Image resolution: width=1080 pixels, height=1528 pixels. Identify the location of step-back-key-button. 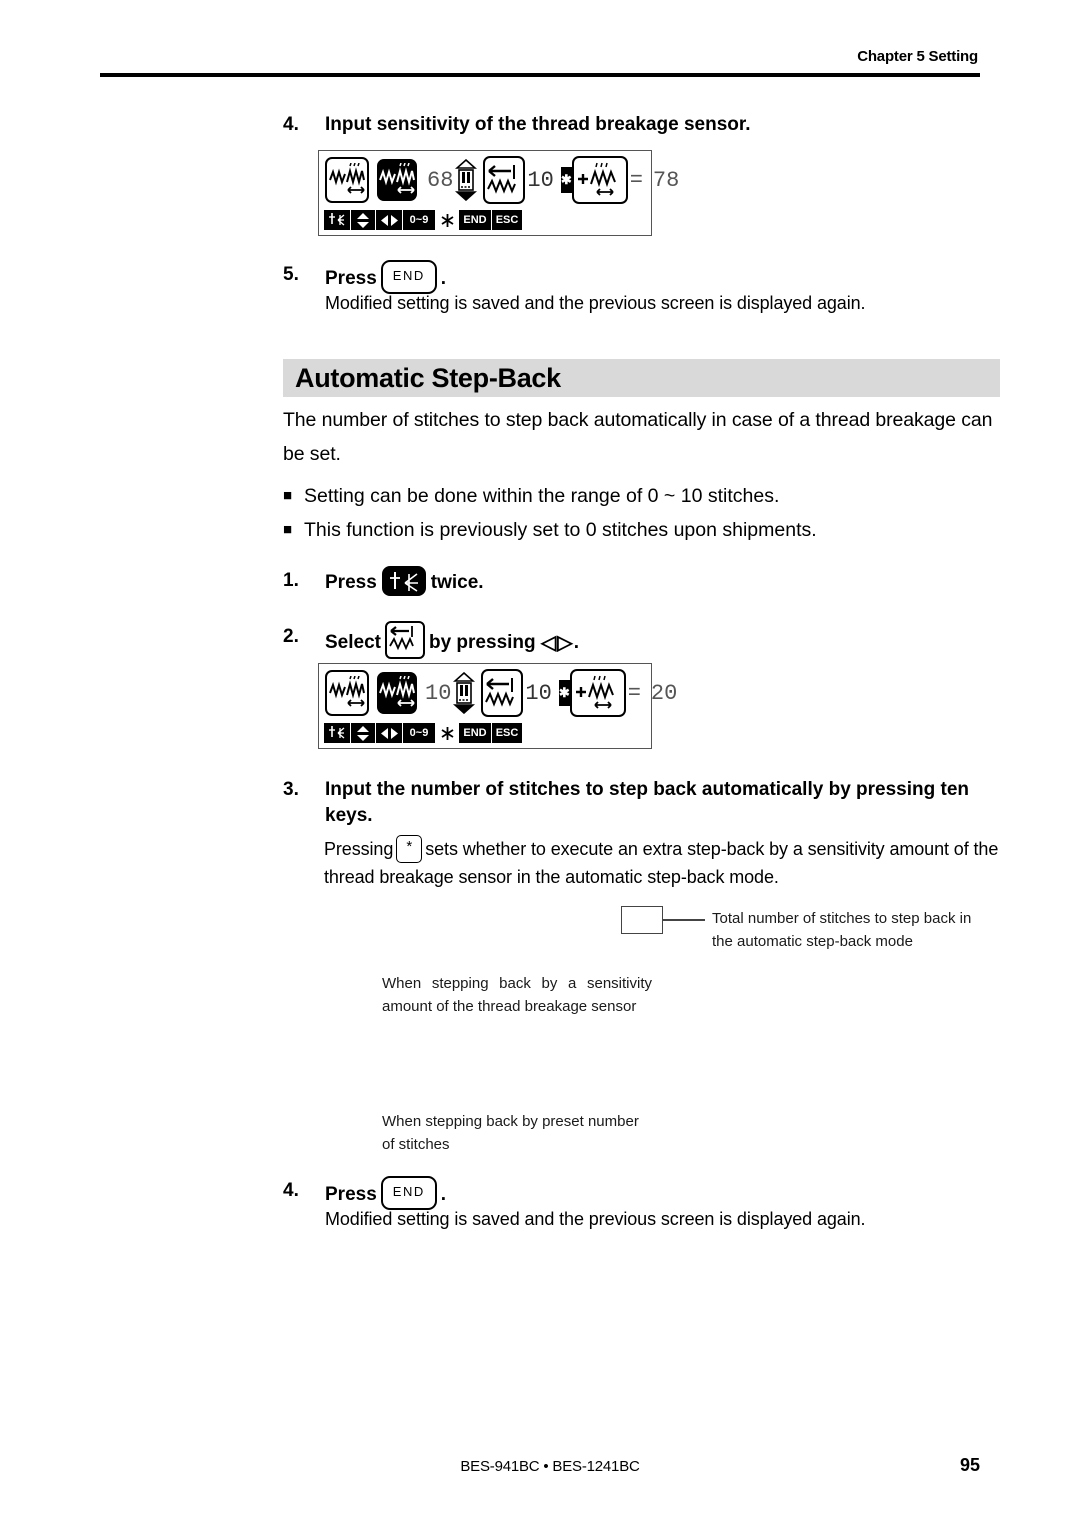
(404, 640).